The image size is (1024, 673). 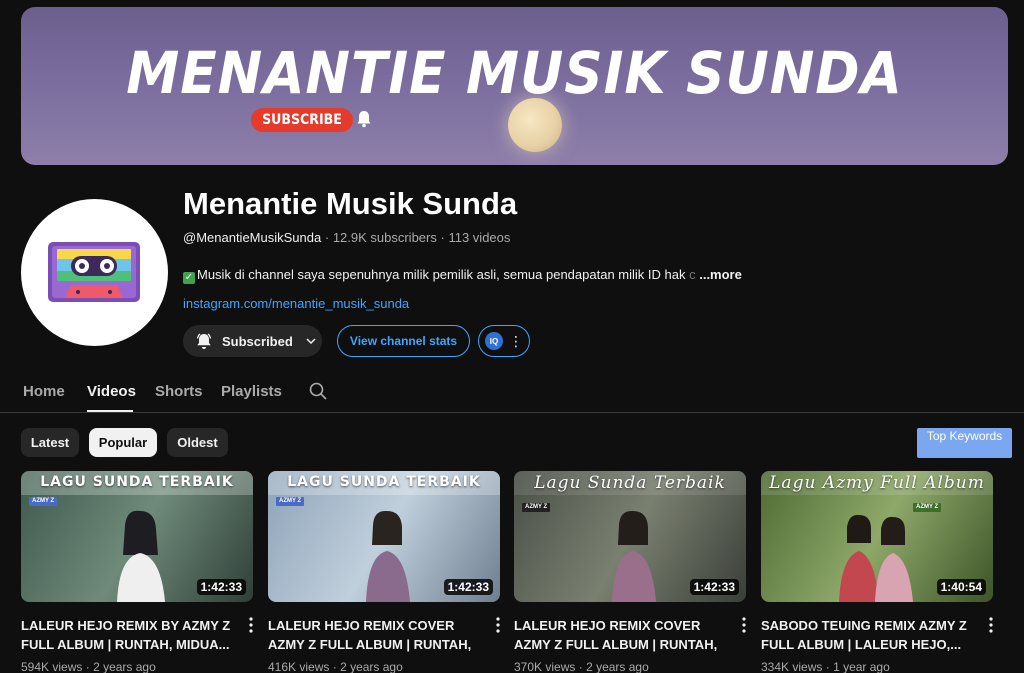 I want to click on description-fade: c, so click(x=690, y=274).